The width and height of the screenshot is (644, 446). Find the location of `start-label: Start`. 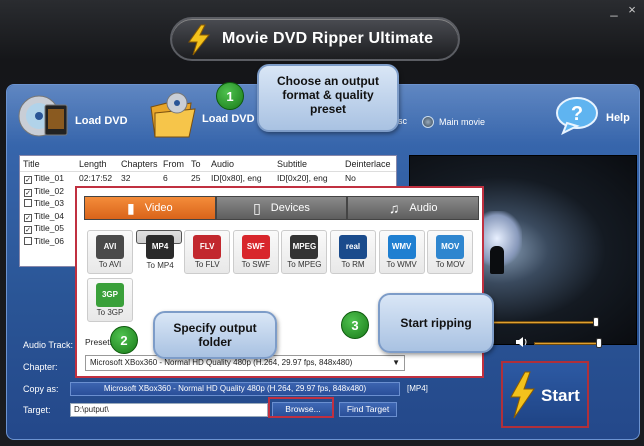

start-label: Start is located at coordinates (560, 395).